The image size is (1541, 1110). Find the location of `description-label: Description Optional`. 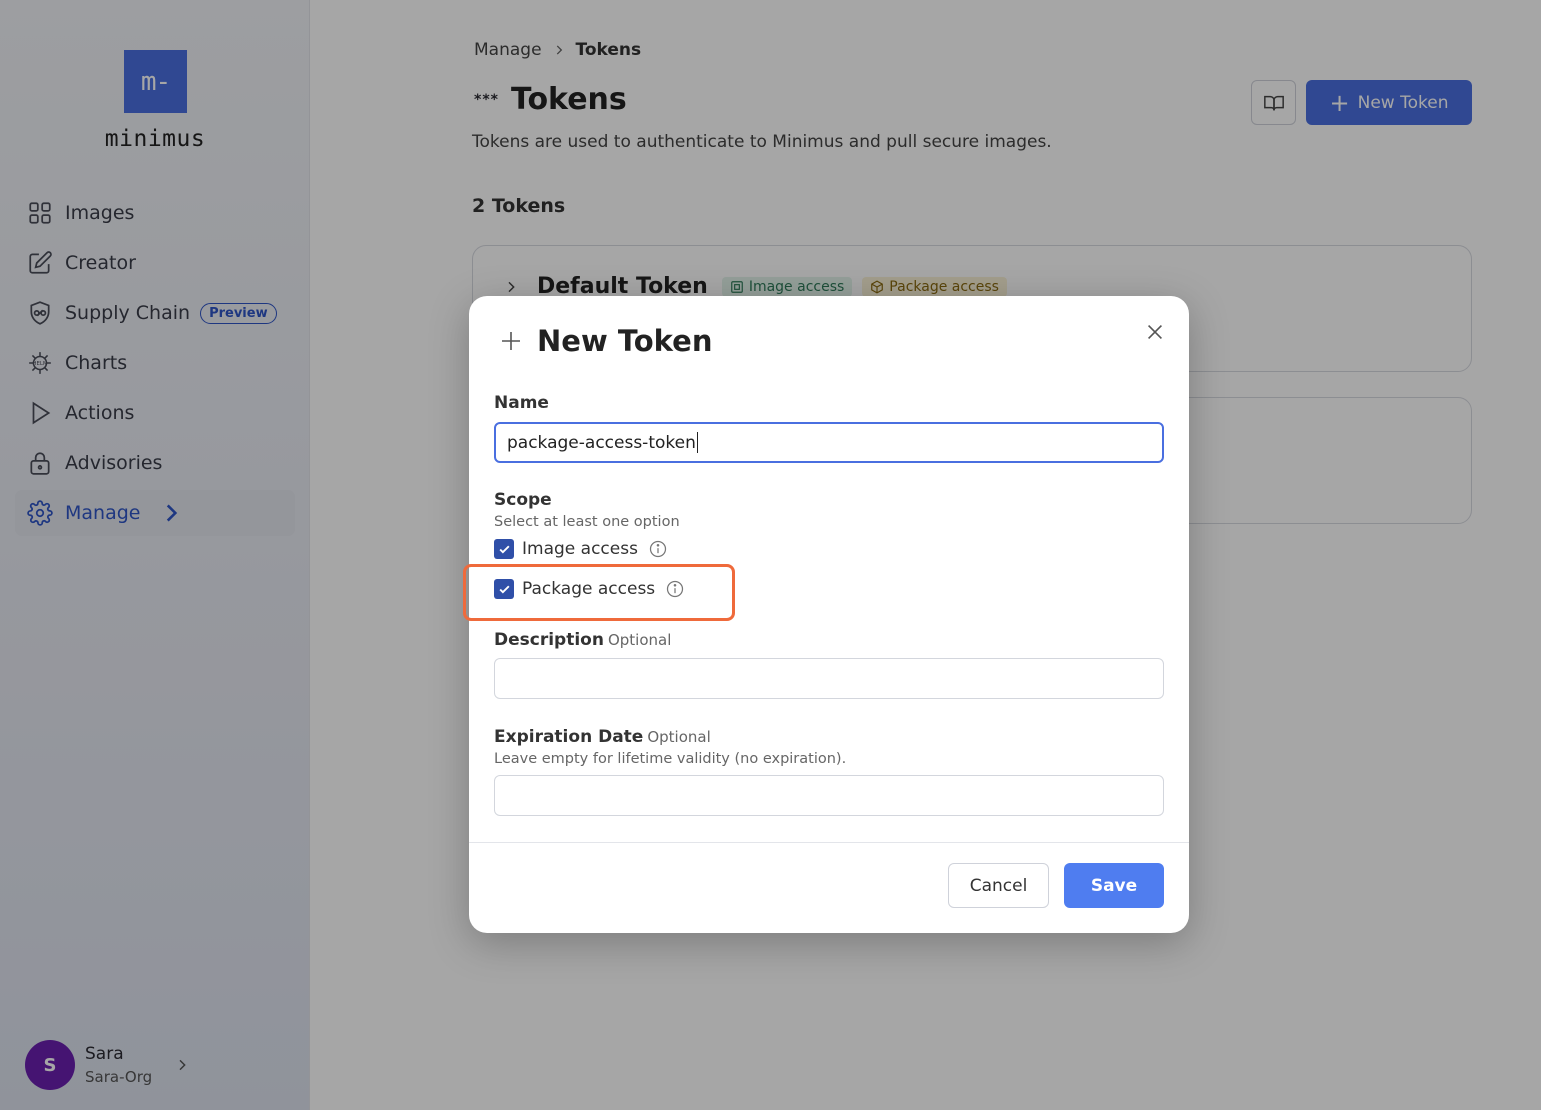

description-label: Description Optional is located at coordinates (582, 640).